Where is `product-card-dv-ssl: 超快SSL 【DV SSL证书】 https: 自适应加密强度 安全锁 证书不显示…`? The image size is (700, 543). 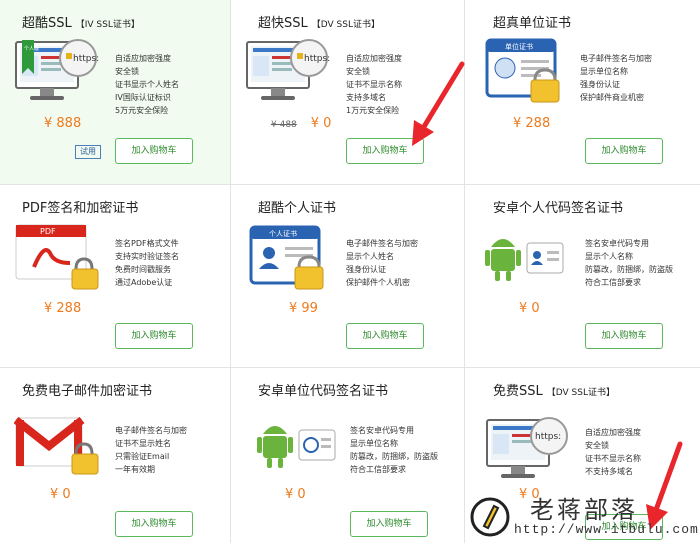 product-card-dv-ssl: 超快SSL 【DV SSL证书】 https: 自适应加密强度 安全锁 证书不显示… is located at coordinates (348, 92).